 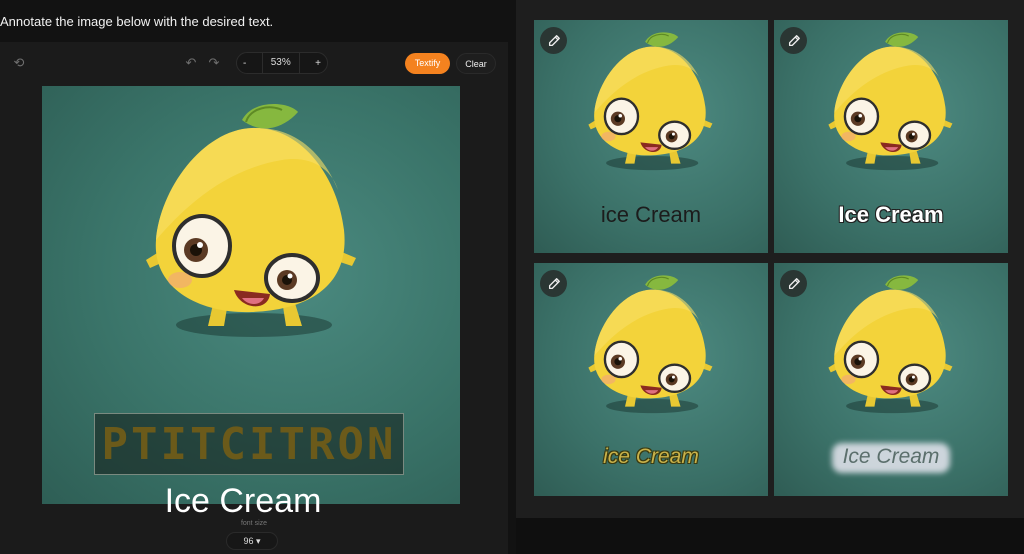 What do you see at coordinates (318, 63) in the screenshot?
I see `zoom-in-button: +` at bounding box center [318, 63].